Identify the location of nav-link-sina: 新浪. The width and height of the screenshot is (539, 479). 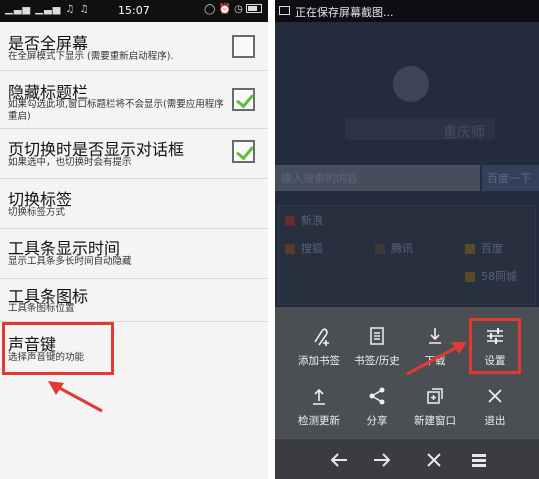
(312, 220).